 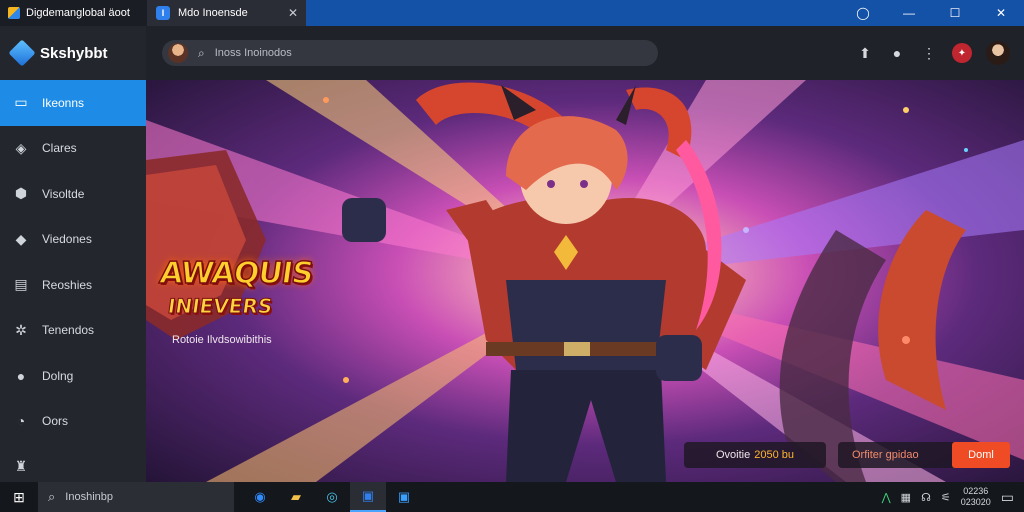 I want to click on sidebar-item-label: Ikeonns, so click(x=63, y=102).